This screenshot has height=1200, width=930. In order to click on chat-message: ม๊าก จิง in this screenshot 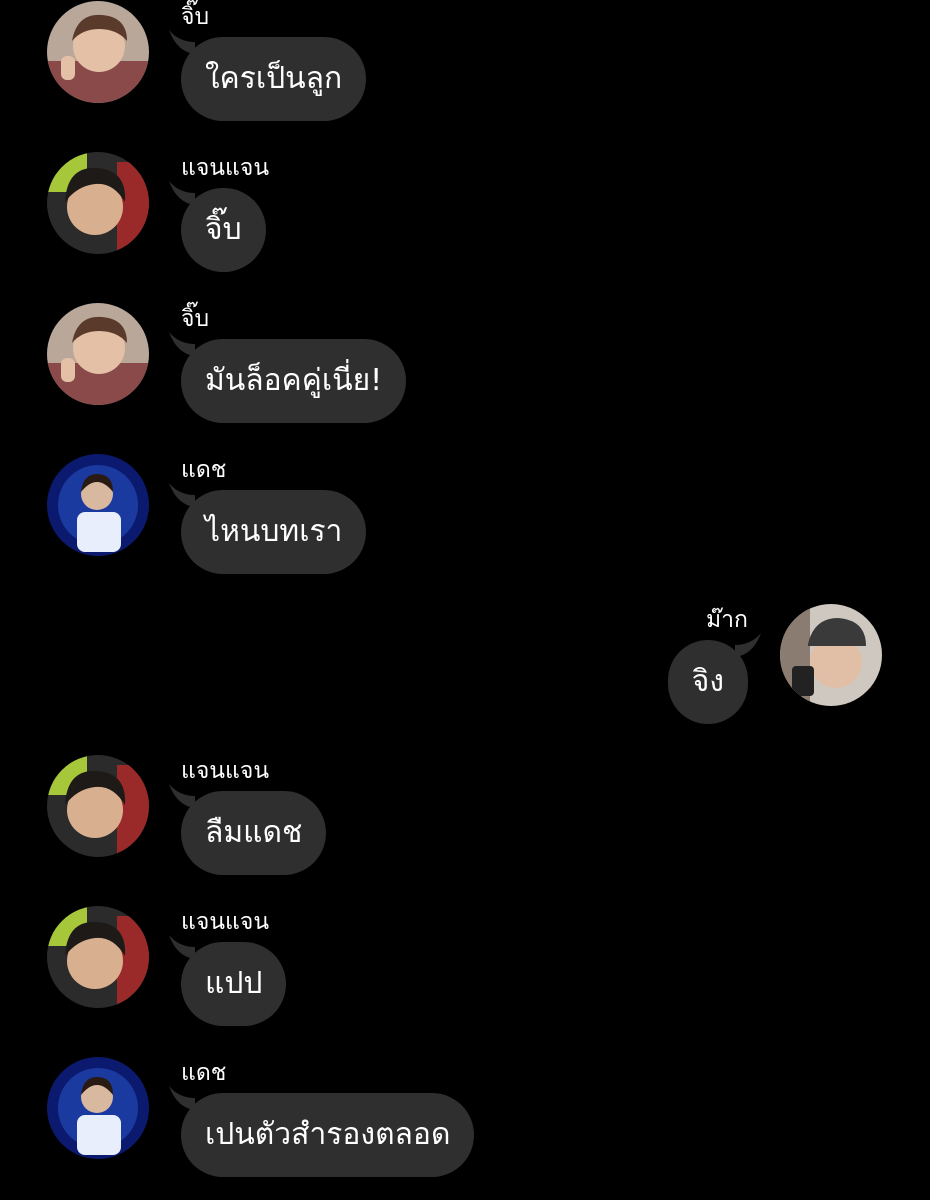, I will do `click(465, 673)`.